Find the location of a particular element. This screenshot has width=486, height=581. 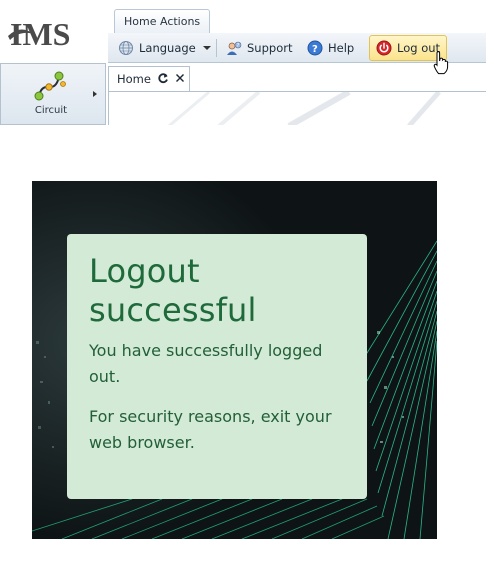

chevron-right-icon is located at coordinates (95, 94).